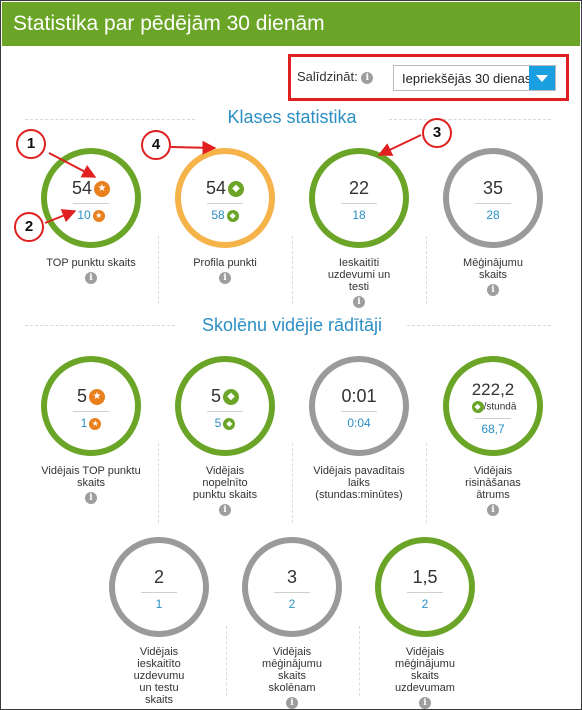  What do you see at coordinates (291, 24) in the screenshot?
I see `panel-header: Statistika par pēdējām 30 dienām` at bounding box center [291, 24].